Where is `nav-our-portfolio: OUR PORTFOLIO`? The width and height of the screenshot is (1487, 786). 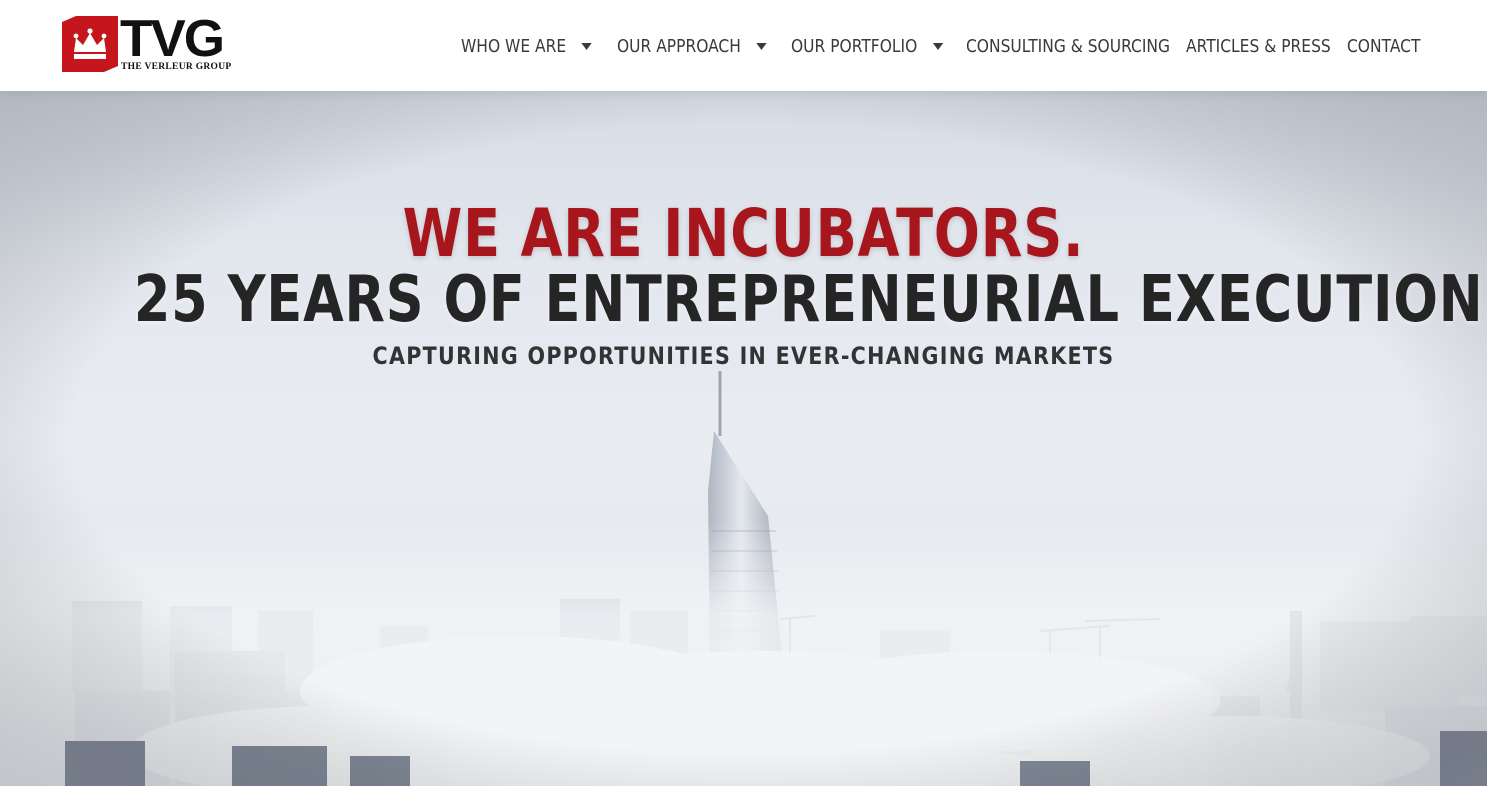 nav-our-portfolio: OUR PORTFOLIO is located at coordinates (867, 46).